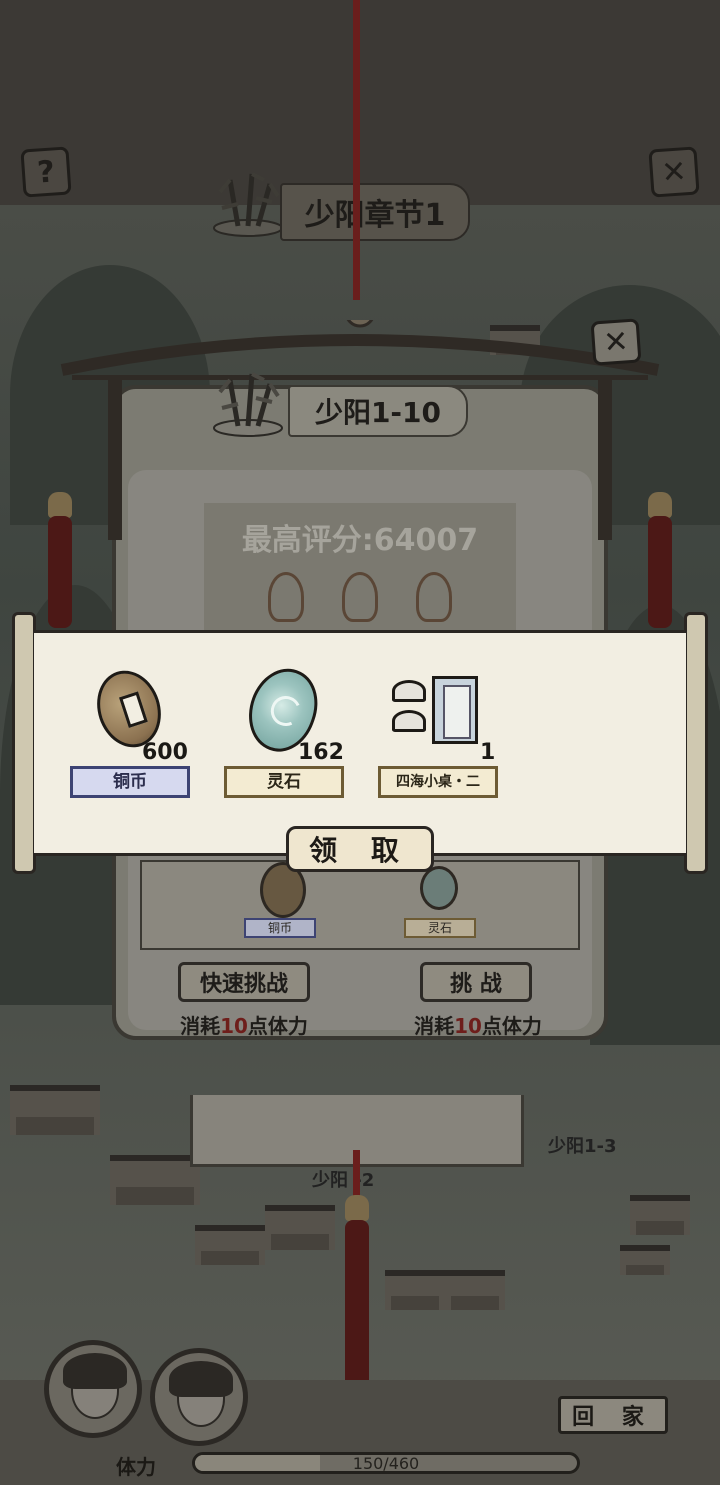 The height and width of the screenshot is (1485, 720). I want to click on close-level-button: ✕, so click(616, 342).